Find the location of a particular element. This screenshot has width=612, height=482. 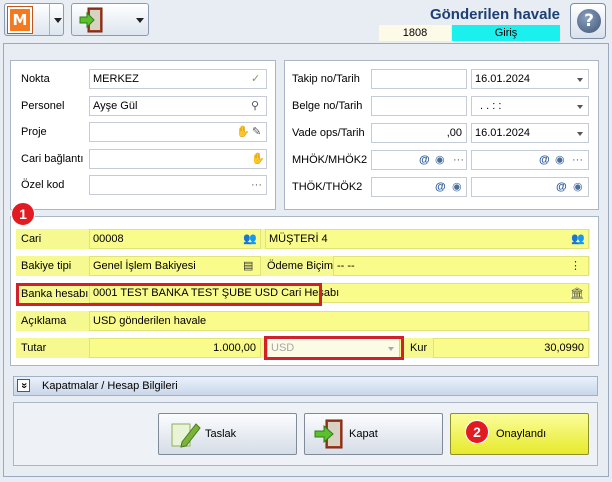

draft-pencil-icon is located at coordinates (186, 435).